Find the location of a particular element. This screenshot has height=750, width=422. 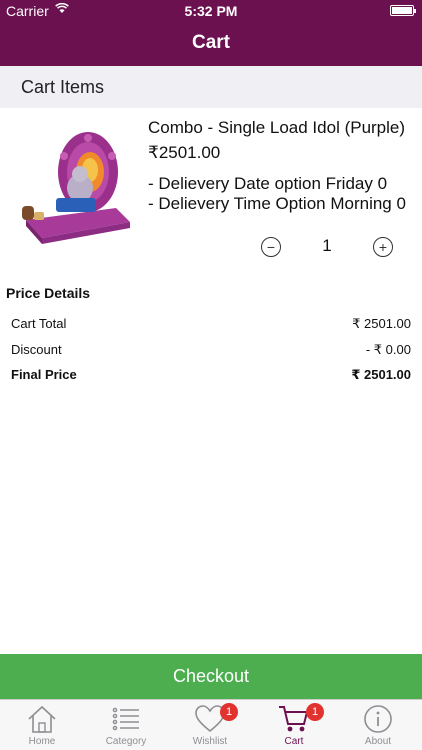

battery-level is located at coordinates (402, 10).